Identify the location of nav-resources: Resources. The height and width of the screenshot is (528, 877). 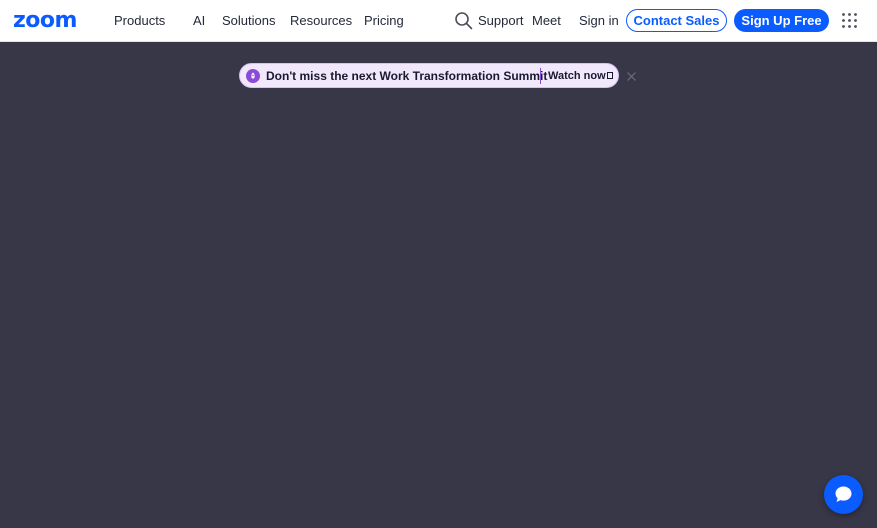
(321, 21).